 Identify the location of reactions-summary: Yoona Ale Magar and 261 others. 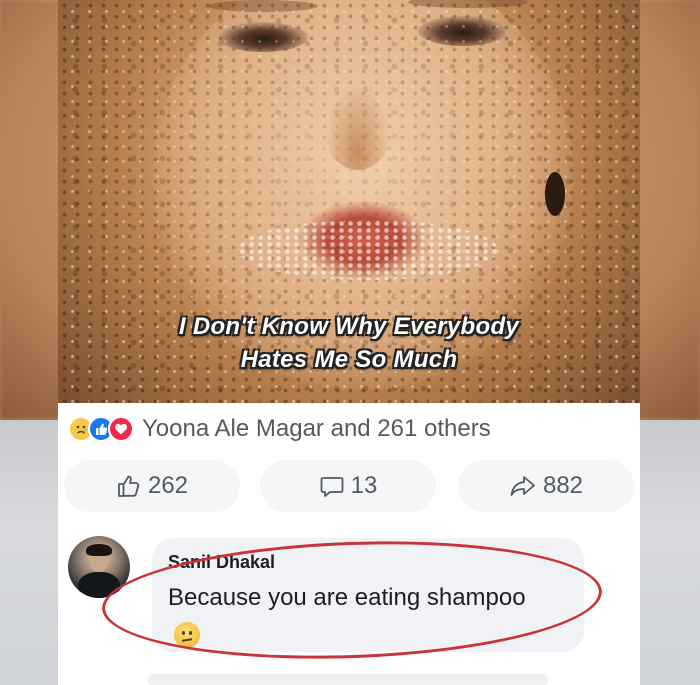
(279, 429).